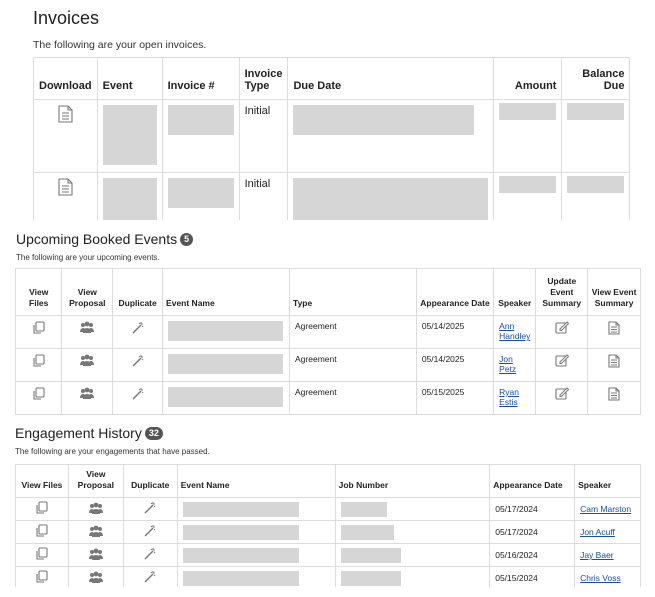 This screenshot has width=655, height=597. I want to click on speaker-link: Chris Voss, so click(600, 578).